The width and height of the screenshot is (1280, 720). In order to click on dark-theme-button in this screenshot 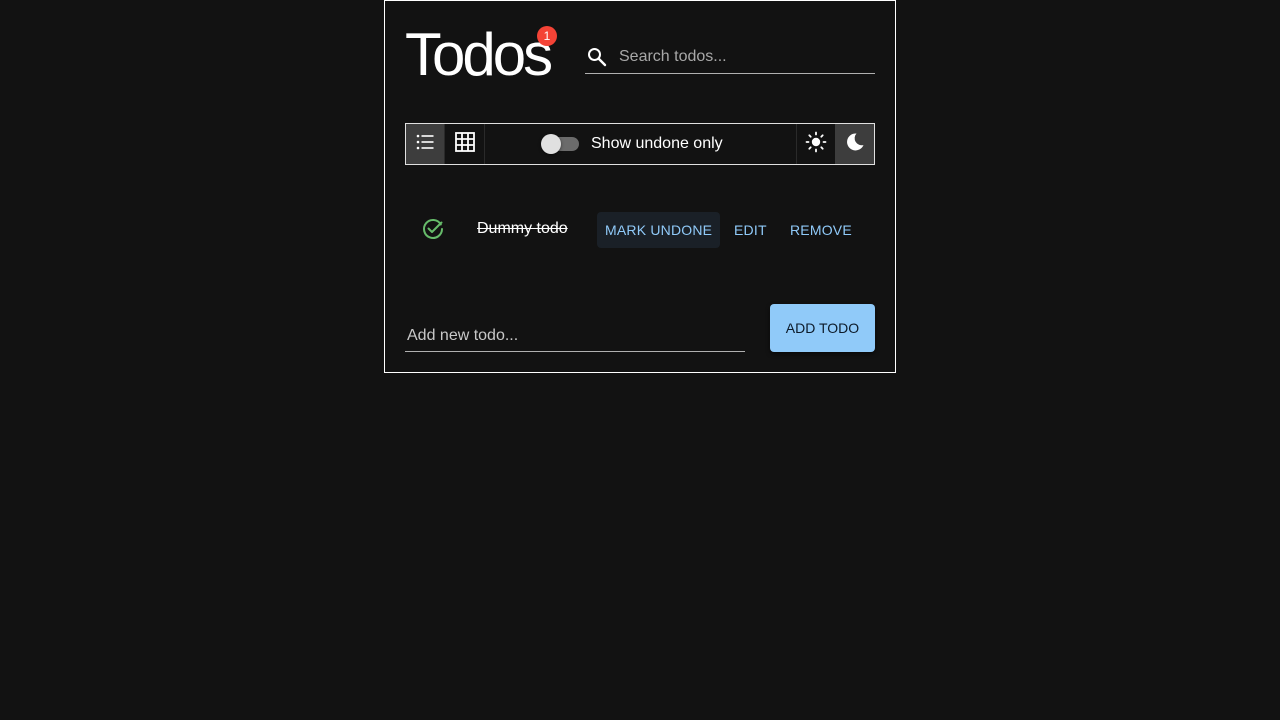, I will do `click(854, 144)`.